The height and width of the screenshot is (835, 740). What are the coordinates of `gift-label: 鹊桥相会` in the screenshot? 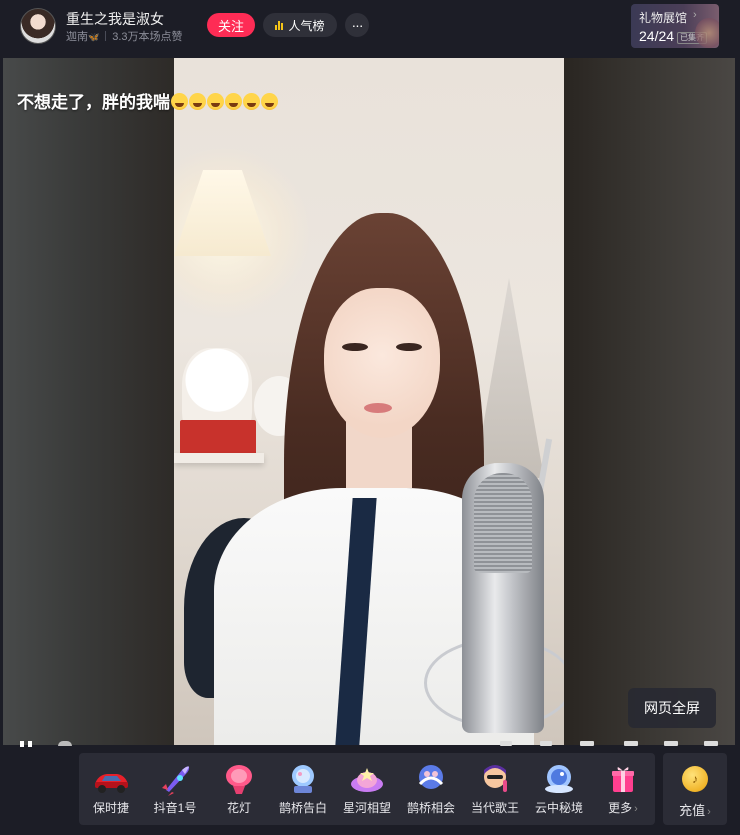 It's located at (430, 808).